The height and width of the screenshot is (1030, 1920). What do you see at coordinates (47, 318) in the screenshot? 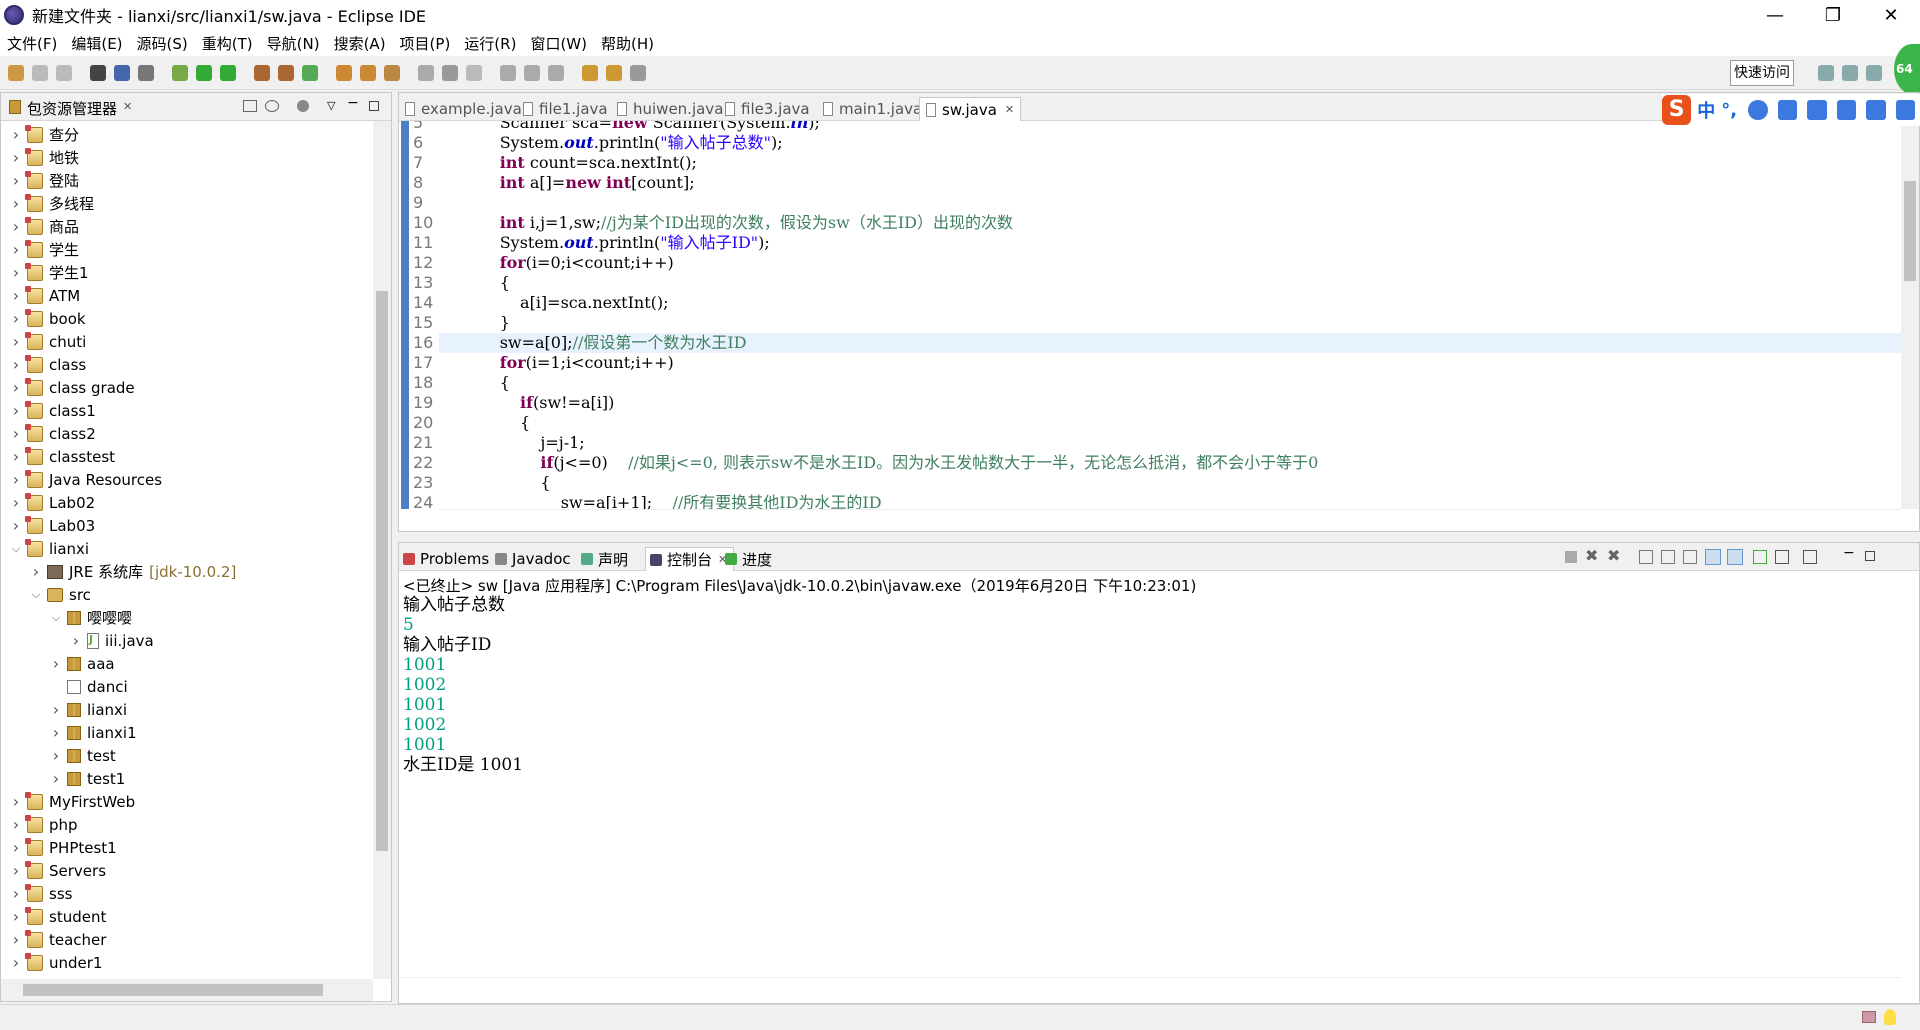
I see `tree-item: › book` at bounding box center [47, 318].